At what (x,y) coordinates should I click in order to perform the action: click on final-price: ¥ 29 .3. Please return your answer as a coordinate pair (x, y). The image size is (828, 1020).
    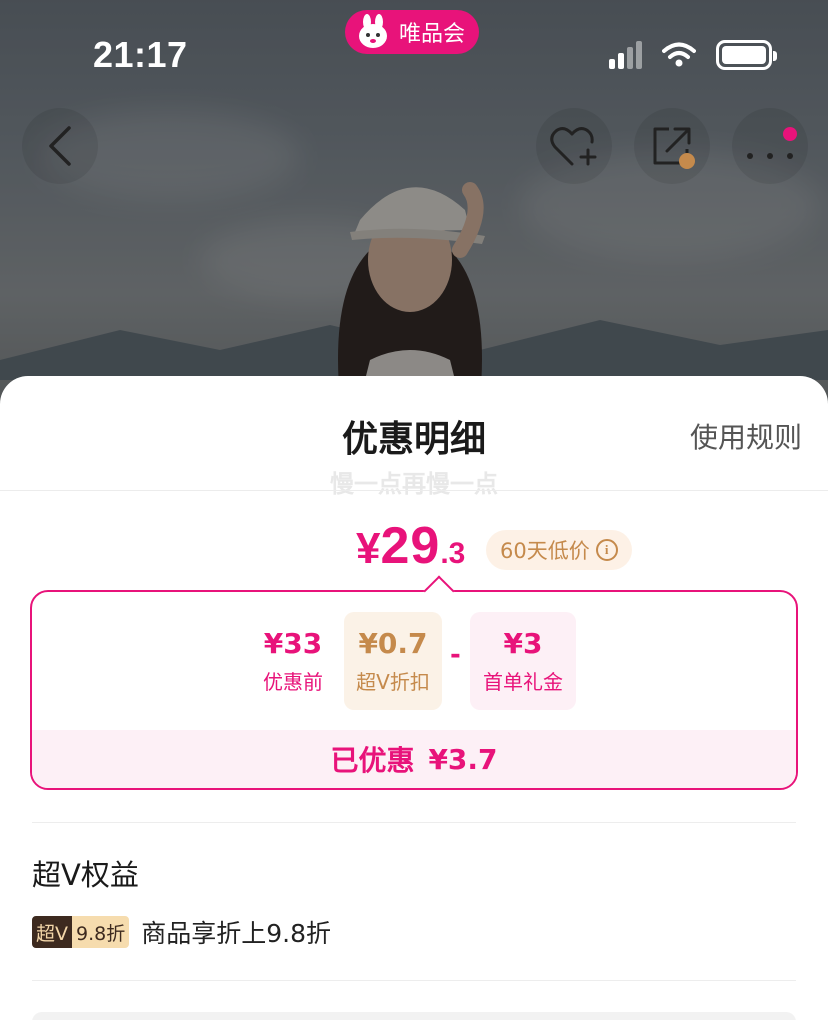
    Looking at the image, I should click on (410, 546).